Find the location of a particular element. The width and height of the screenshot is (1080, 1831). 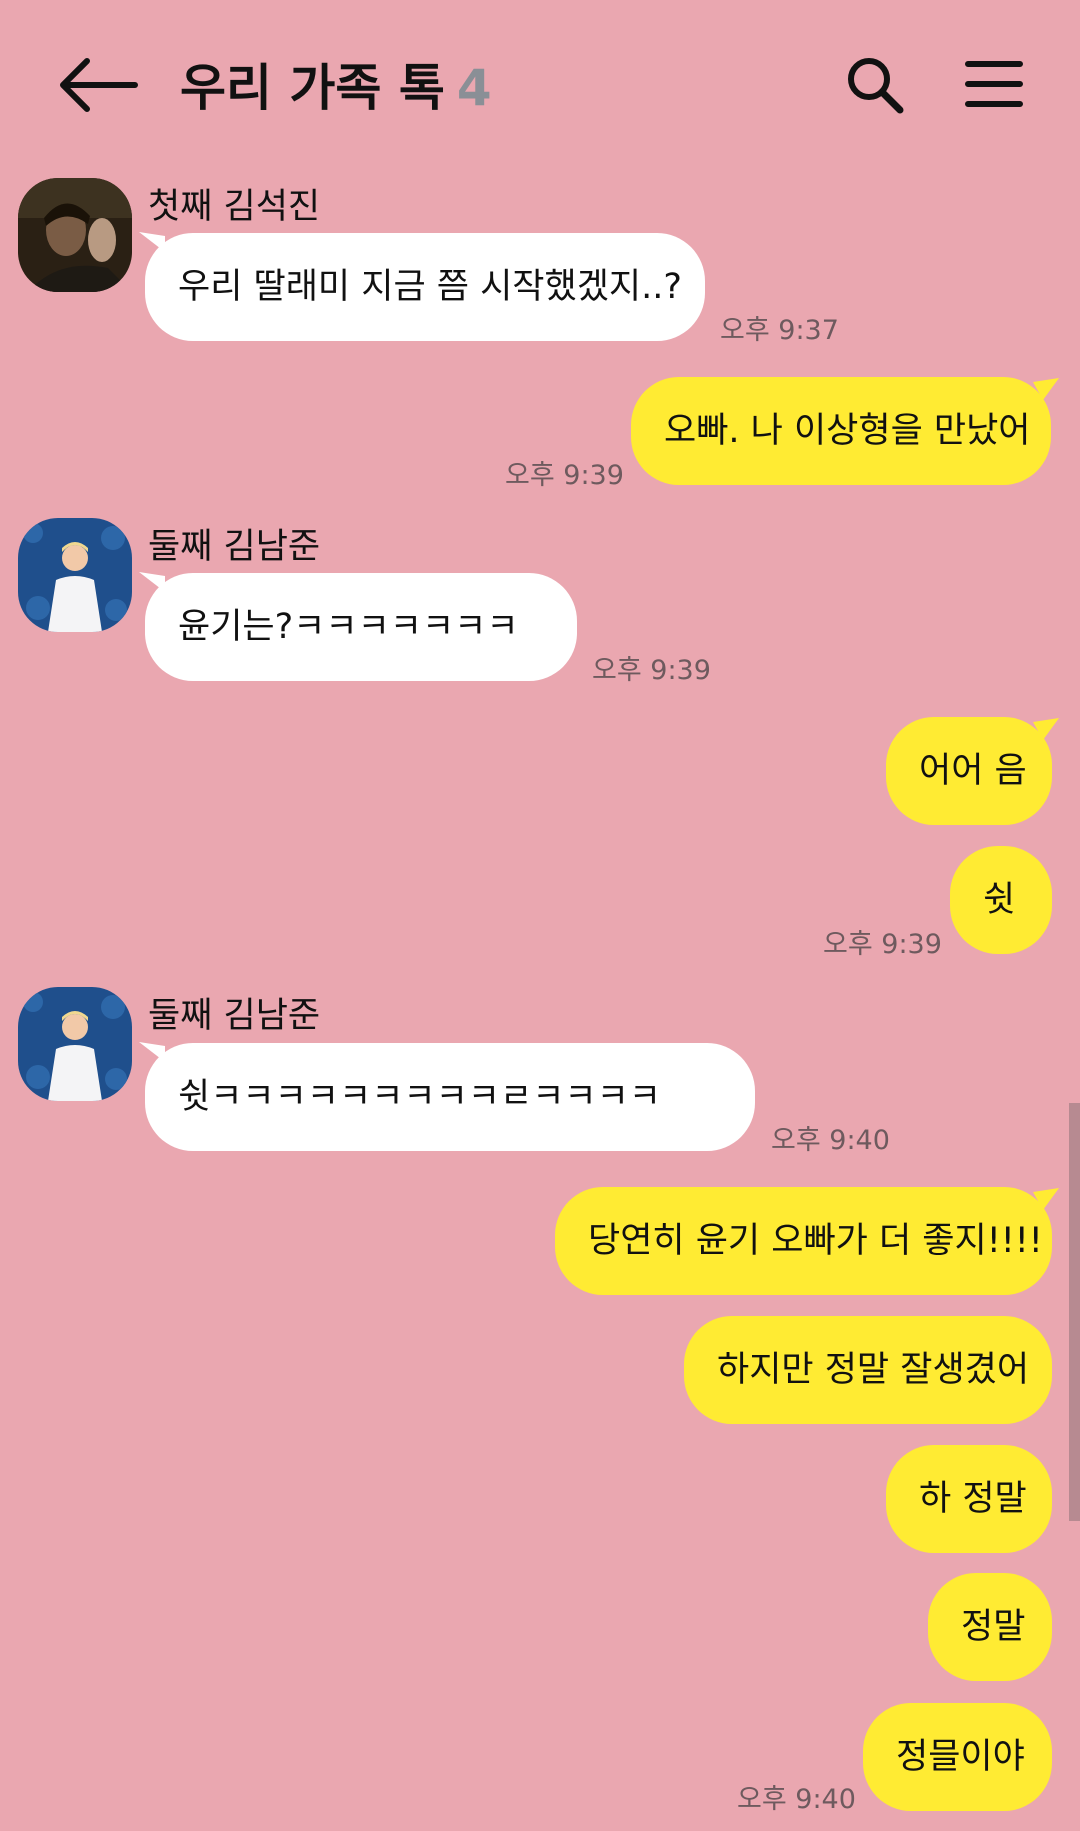

arrow-left-icon is located at coordinates (99, 85).